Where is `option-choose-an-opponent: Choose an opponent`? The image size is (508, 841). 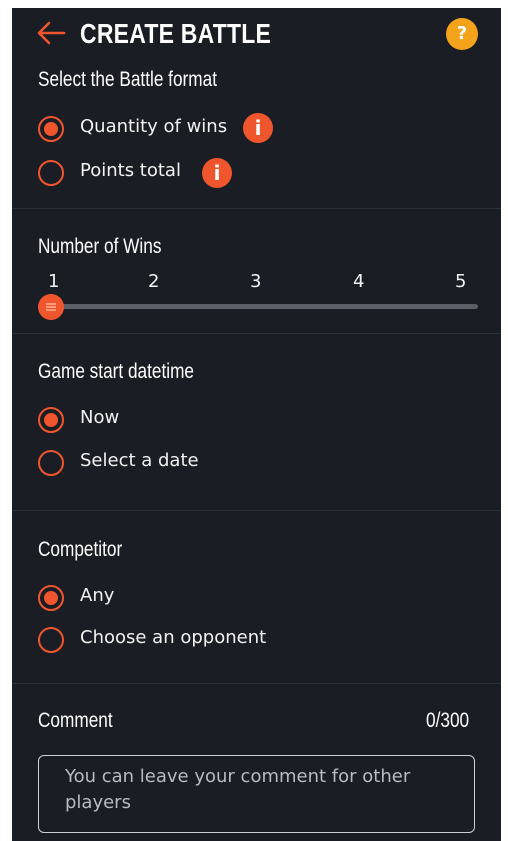 option-choose-an-opponent: Choose an opponent is located at coordinates (163, 640).